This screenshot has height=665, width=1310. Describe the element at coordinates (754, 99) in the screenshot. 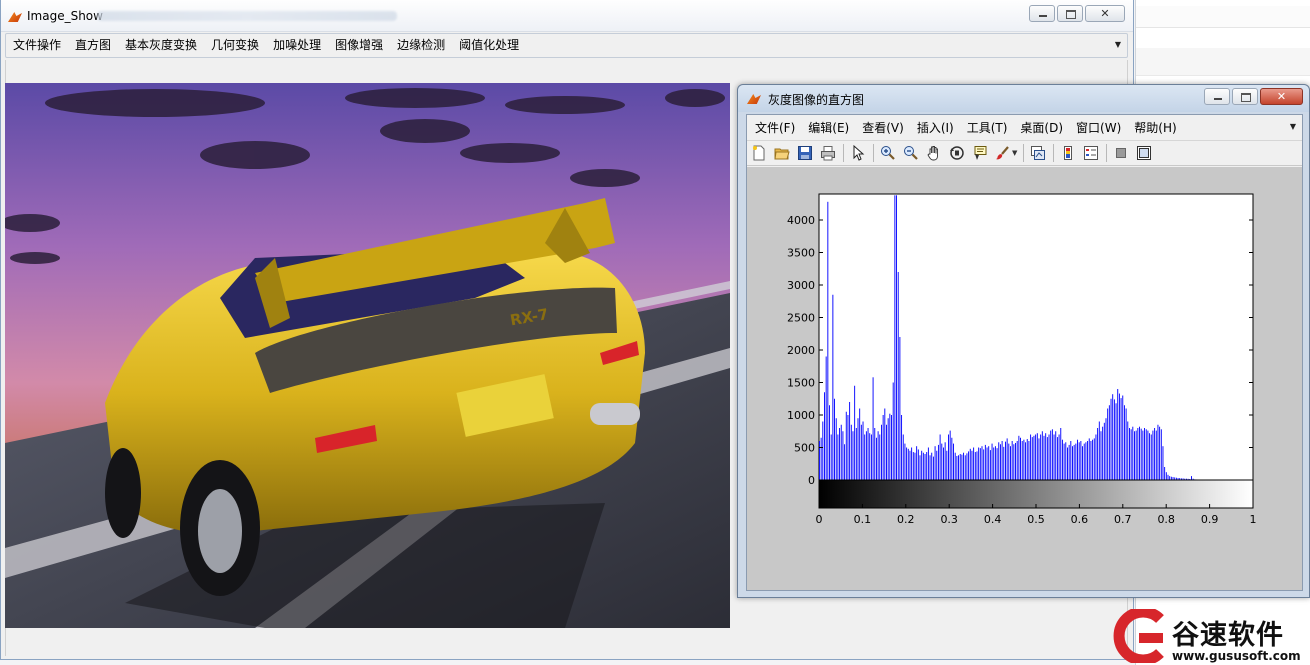

I see `matlab-logo-icon` at that location.